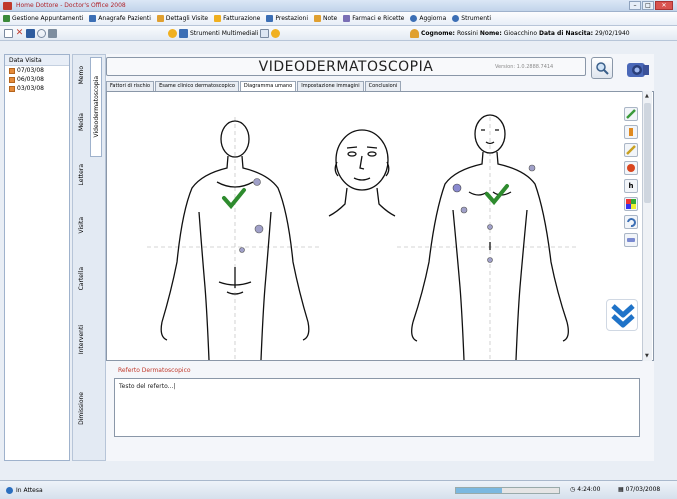 This screenshot has height=499, width=677. I want to click on menu-strumenti: Strumenti, so click(471, 18).